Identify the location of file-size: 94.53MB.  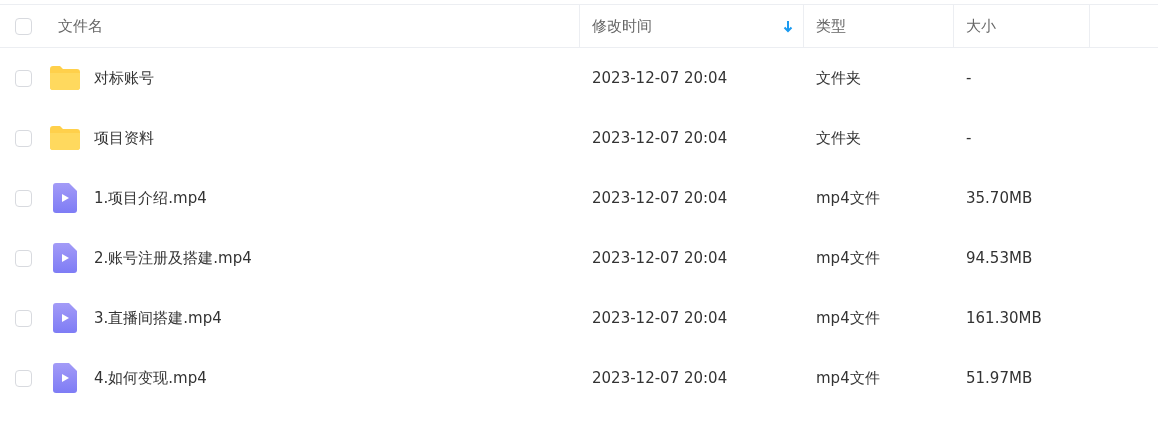
(999, 258).